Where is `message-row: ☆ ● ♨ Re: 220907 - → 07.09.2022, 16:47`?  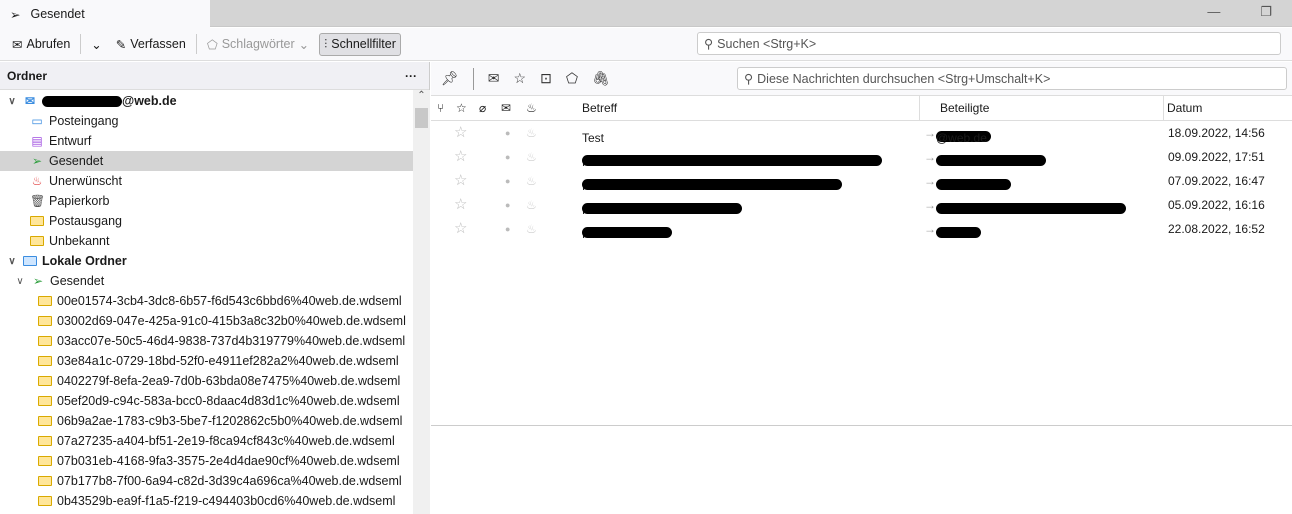
message-row: ☆ ● ♨ Re: 220907 - → 07.09.2022, 16:47 is located at coordinates (861, 181).